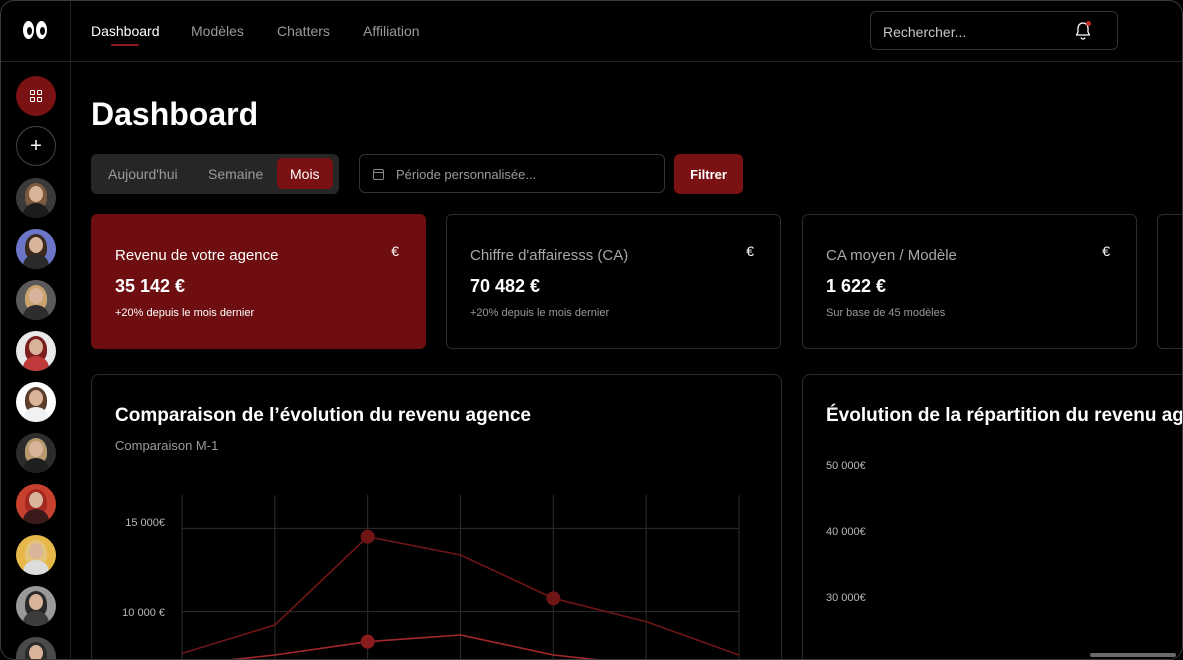  I want to click on page-title: Dashboard, so click(175, 114).